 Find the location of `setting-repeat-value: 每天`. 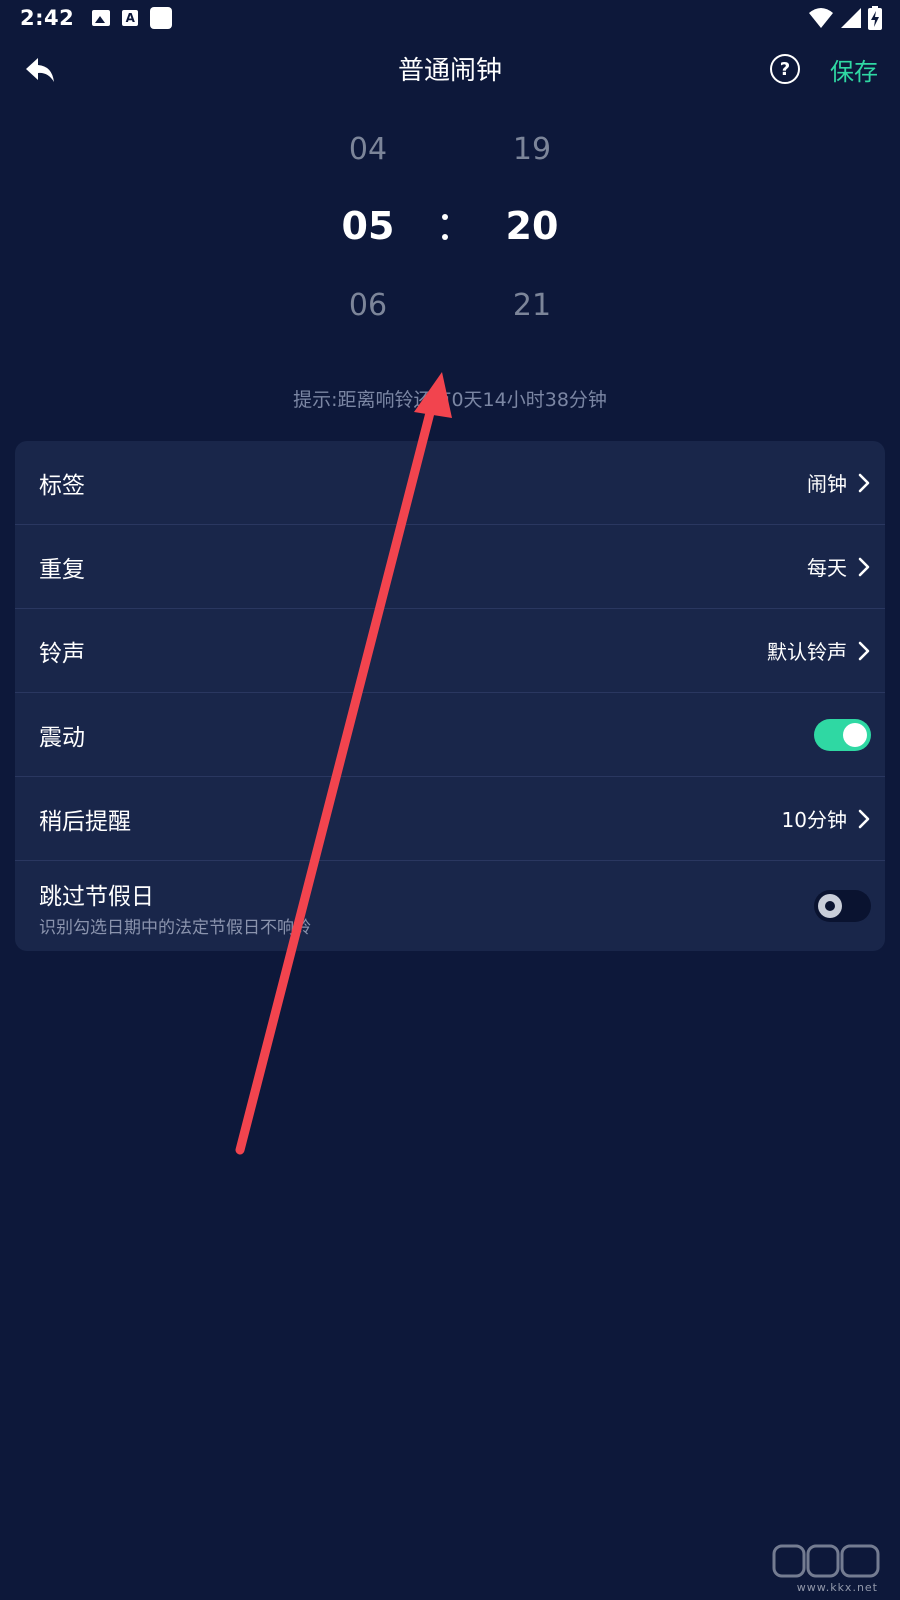

setting-repeat-value: 每天 is located at coordinates (827, 568).